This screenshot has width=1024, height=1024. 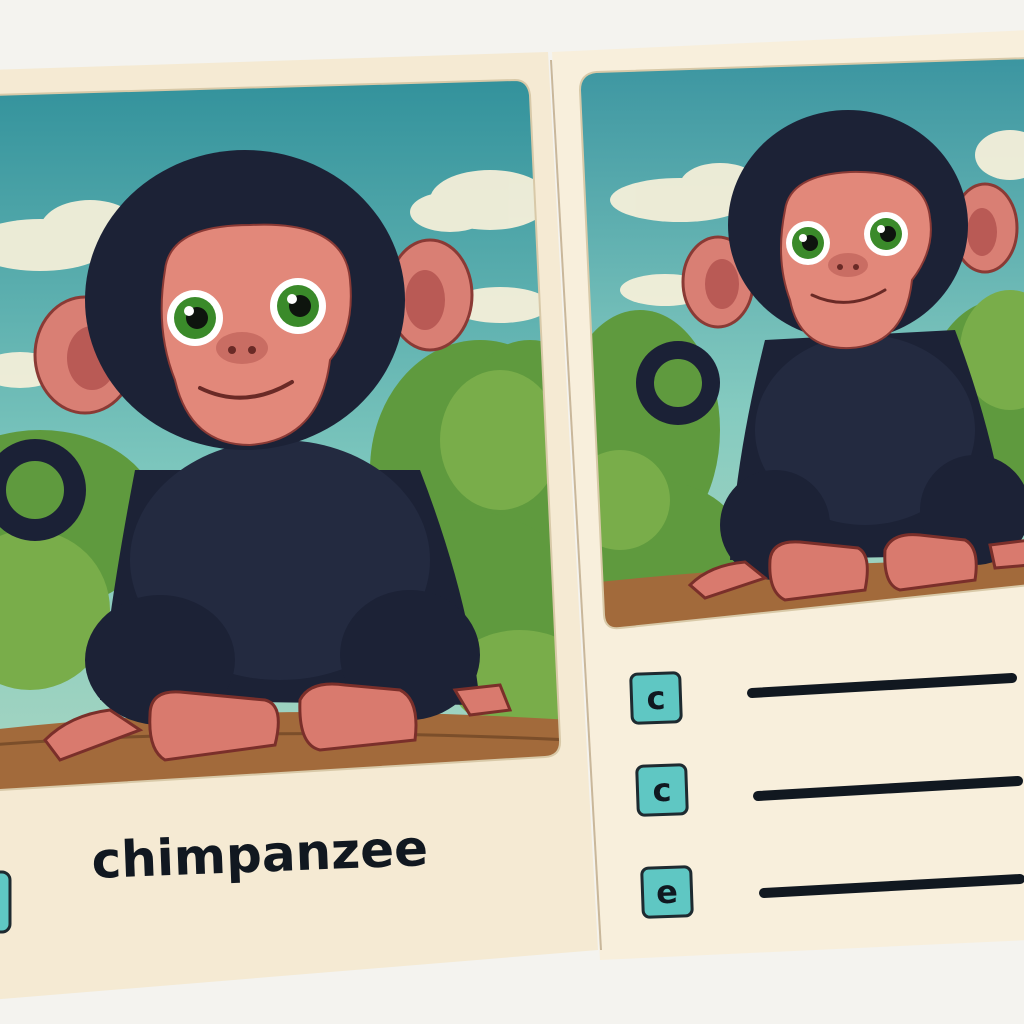 What do you see at coordinates (667, 892) in the screenshot?
I see `letter-box-3: e` at bounding box center [667, 892].